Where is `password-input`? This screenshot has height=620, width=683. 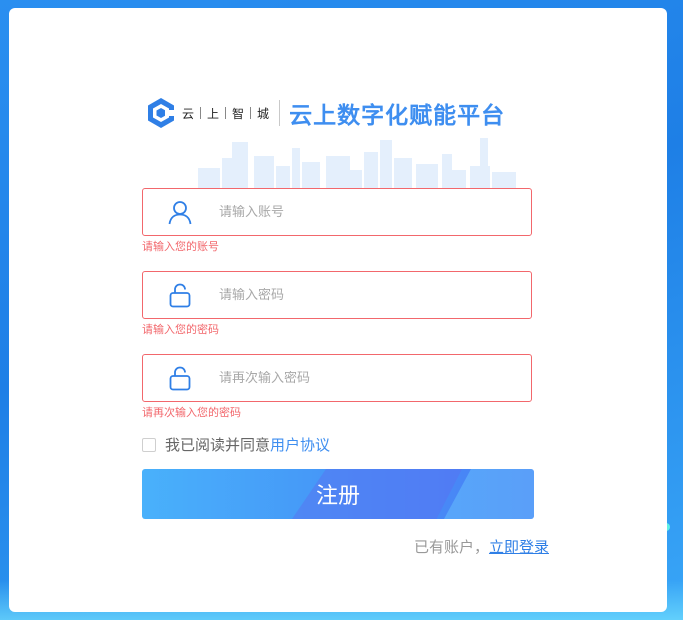 password-input is located at coordinates (375, 295).